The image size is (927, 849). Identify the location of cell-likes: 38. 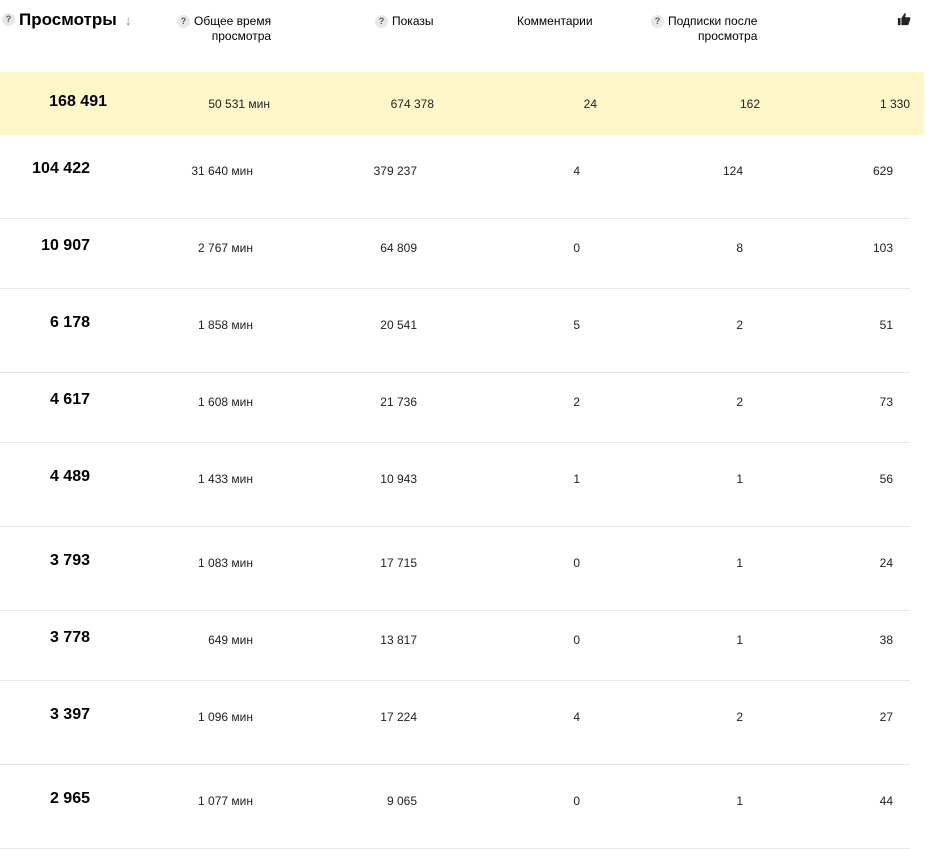
(886, 640).